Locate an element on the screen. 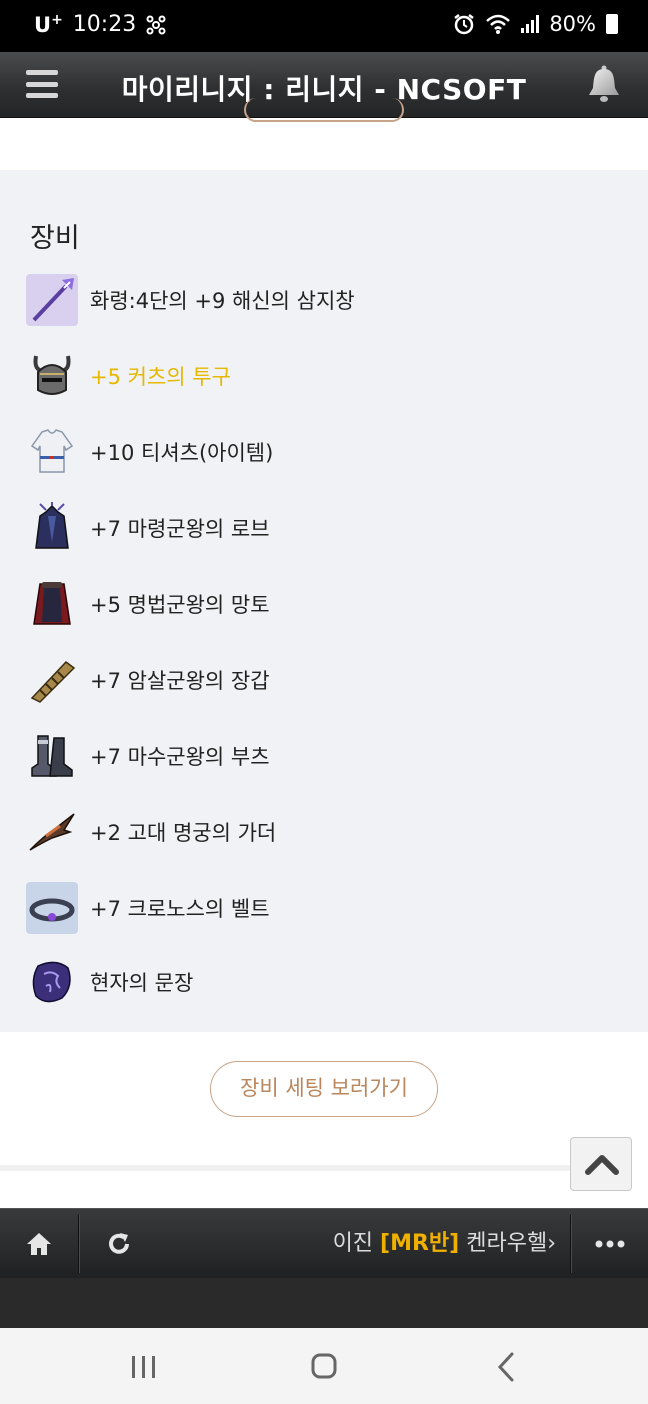 The height and width of the screenshot is (1404, 648). system-navigation-bar is located at coordinates (324, 1366).